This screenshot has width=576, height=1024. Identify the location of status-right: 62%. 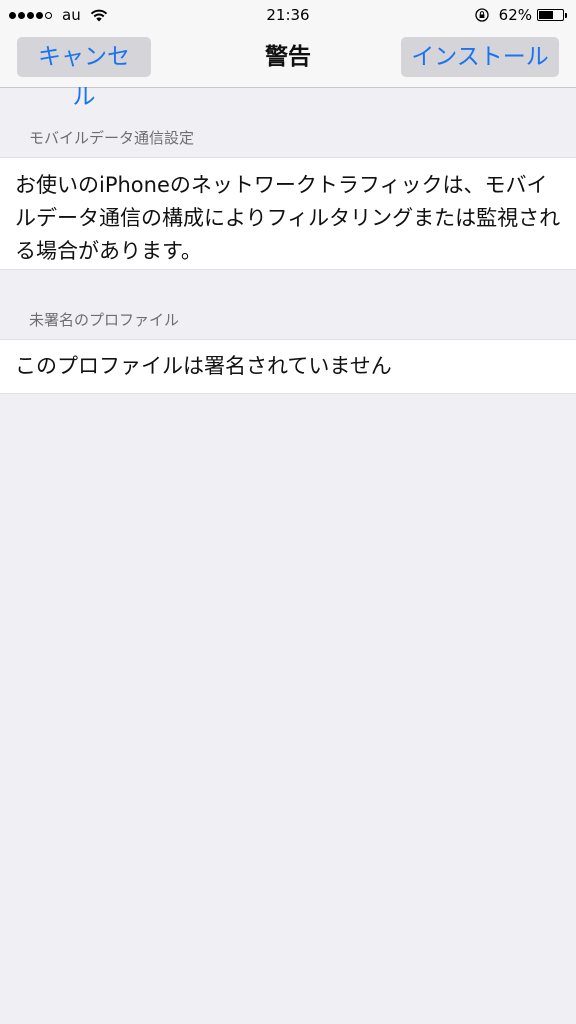
(521, 15).